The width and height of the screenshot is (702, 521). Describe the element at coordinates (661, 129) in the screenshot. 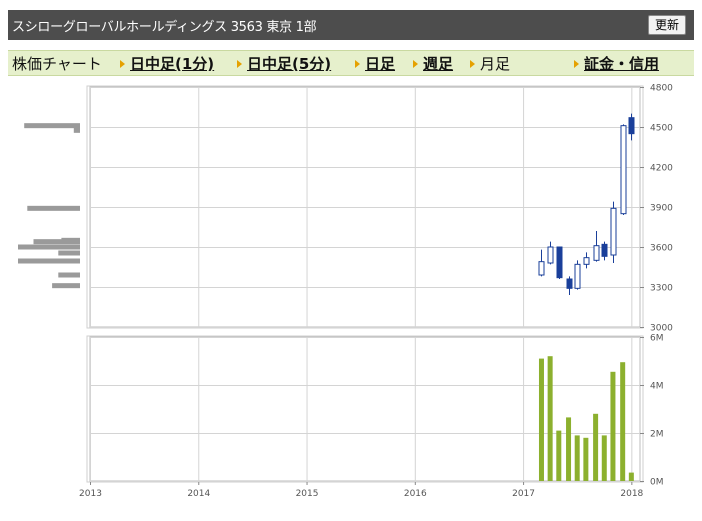

I see `price-tick-label: 4500` at that location.